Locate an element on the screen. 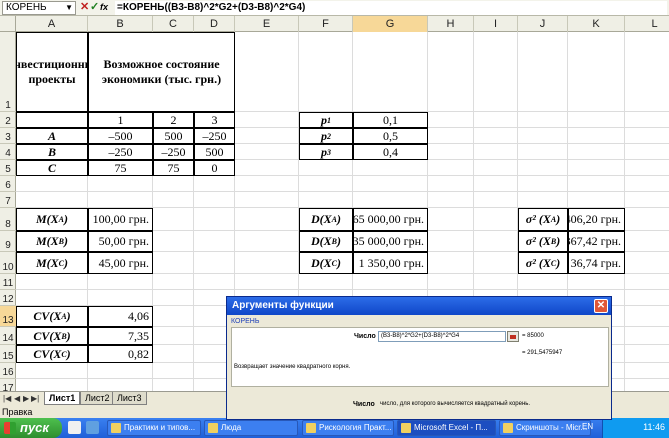 This screenshot has height=438, width=669. cell-projects-header: Инвестиционные проекты is located at coordinates (52, 72).